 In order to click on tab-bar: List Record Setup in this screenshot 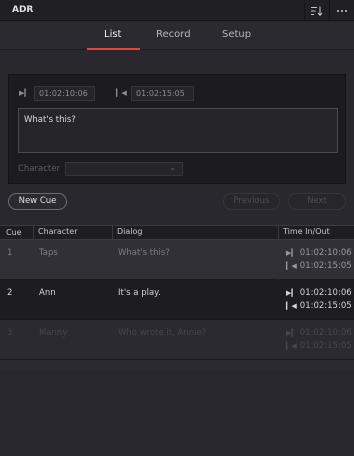, I will do `click(177, 36)`.